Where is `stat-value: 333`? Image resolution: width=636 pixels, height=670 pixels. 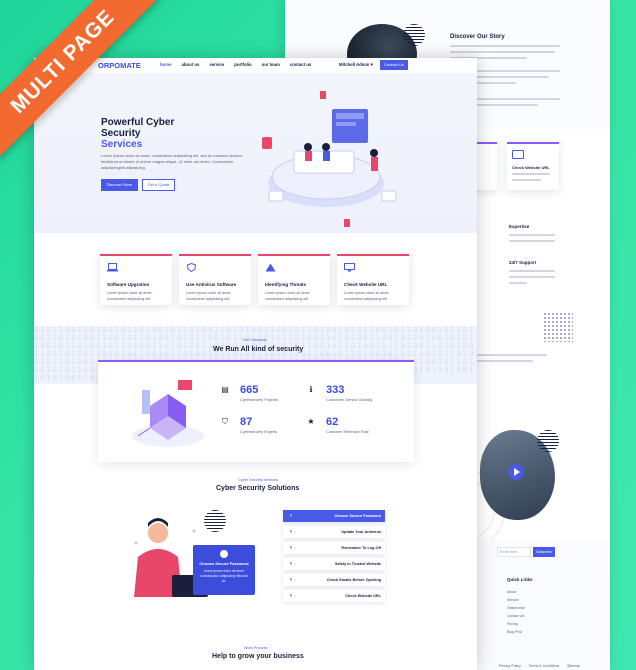
stat-value: 333 is located at coordinates (335, 390).